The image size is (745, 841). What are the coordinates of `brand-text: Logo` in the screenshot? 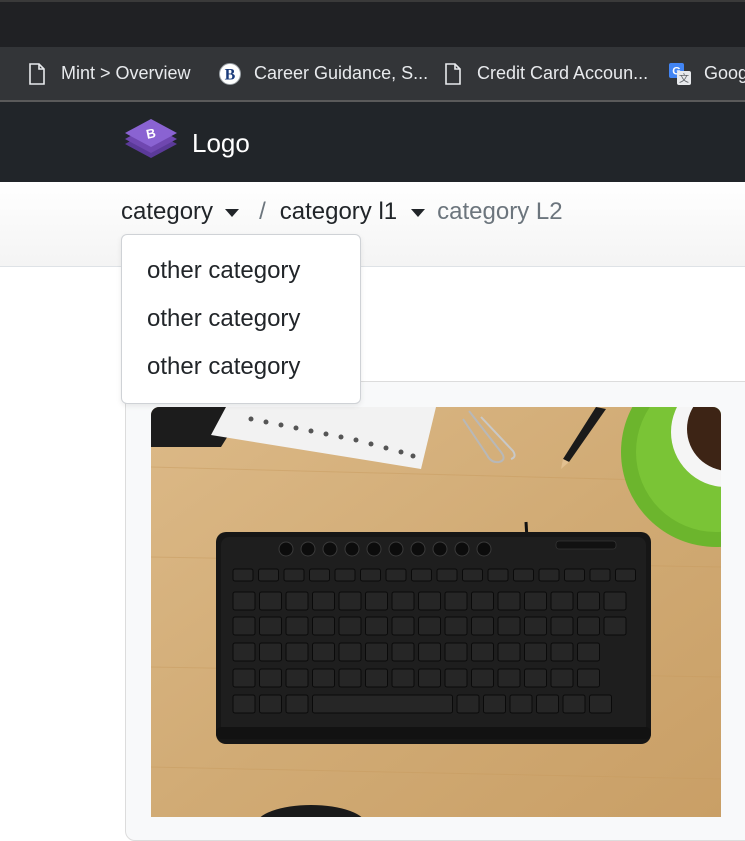 It's located at (221, 143).